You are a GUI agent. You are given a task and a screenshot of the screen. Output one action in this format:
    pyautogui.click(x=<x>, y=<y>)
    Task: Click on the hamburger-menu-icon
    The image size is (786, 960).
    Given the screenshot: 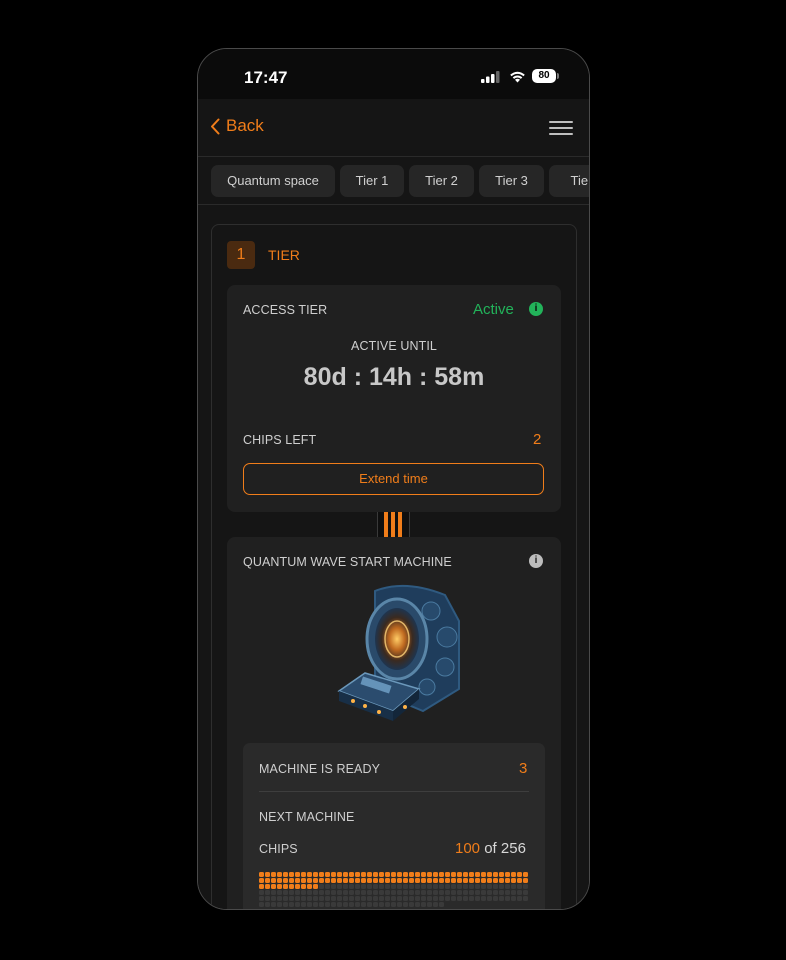 What is the action you would take?
    pyautogui.click(x=561, y=128)
    